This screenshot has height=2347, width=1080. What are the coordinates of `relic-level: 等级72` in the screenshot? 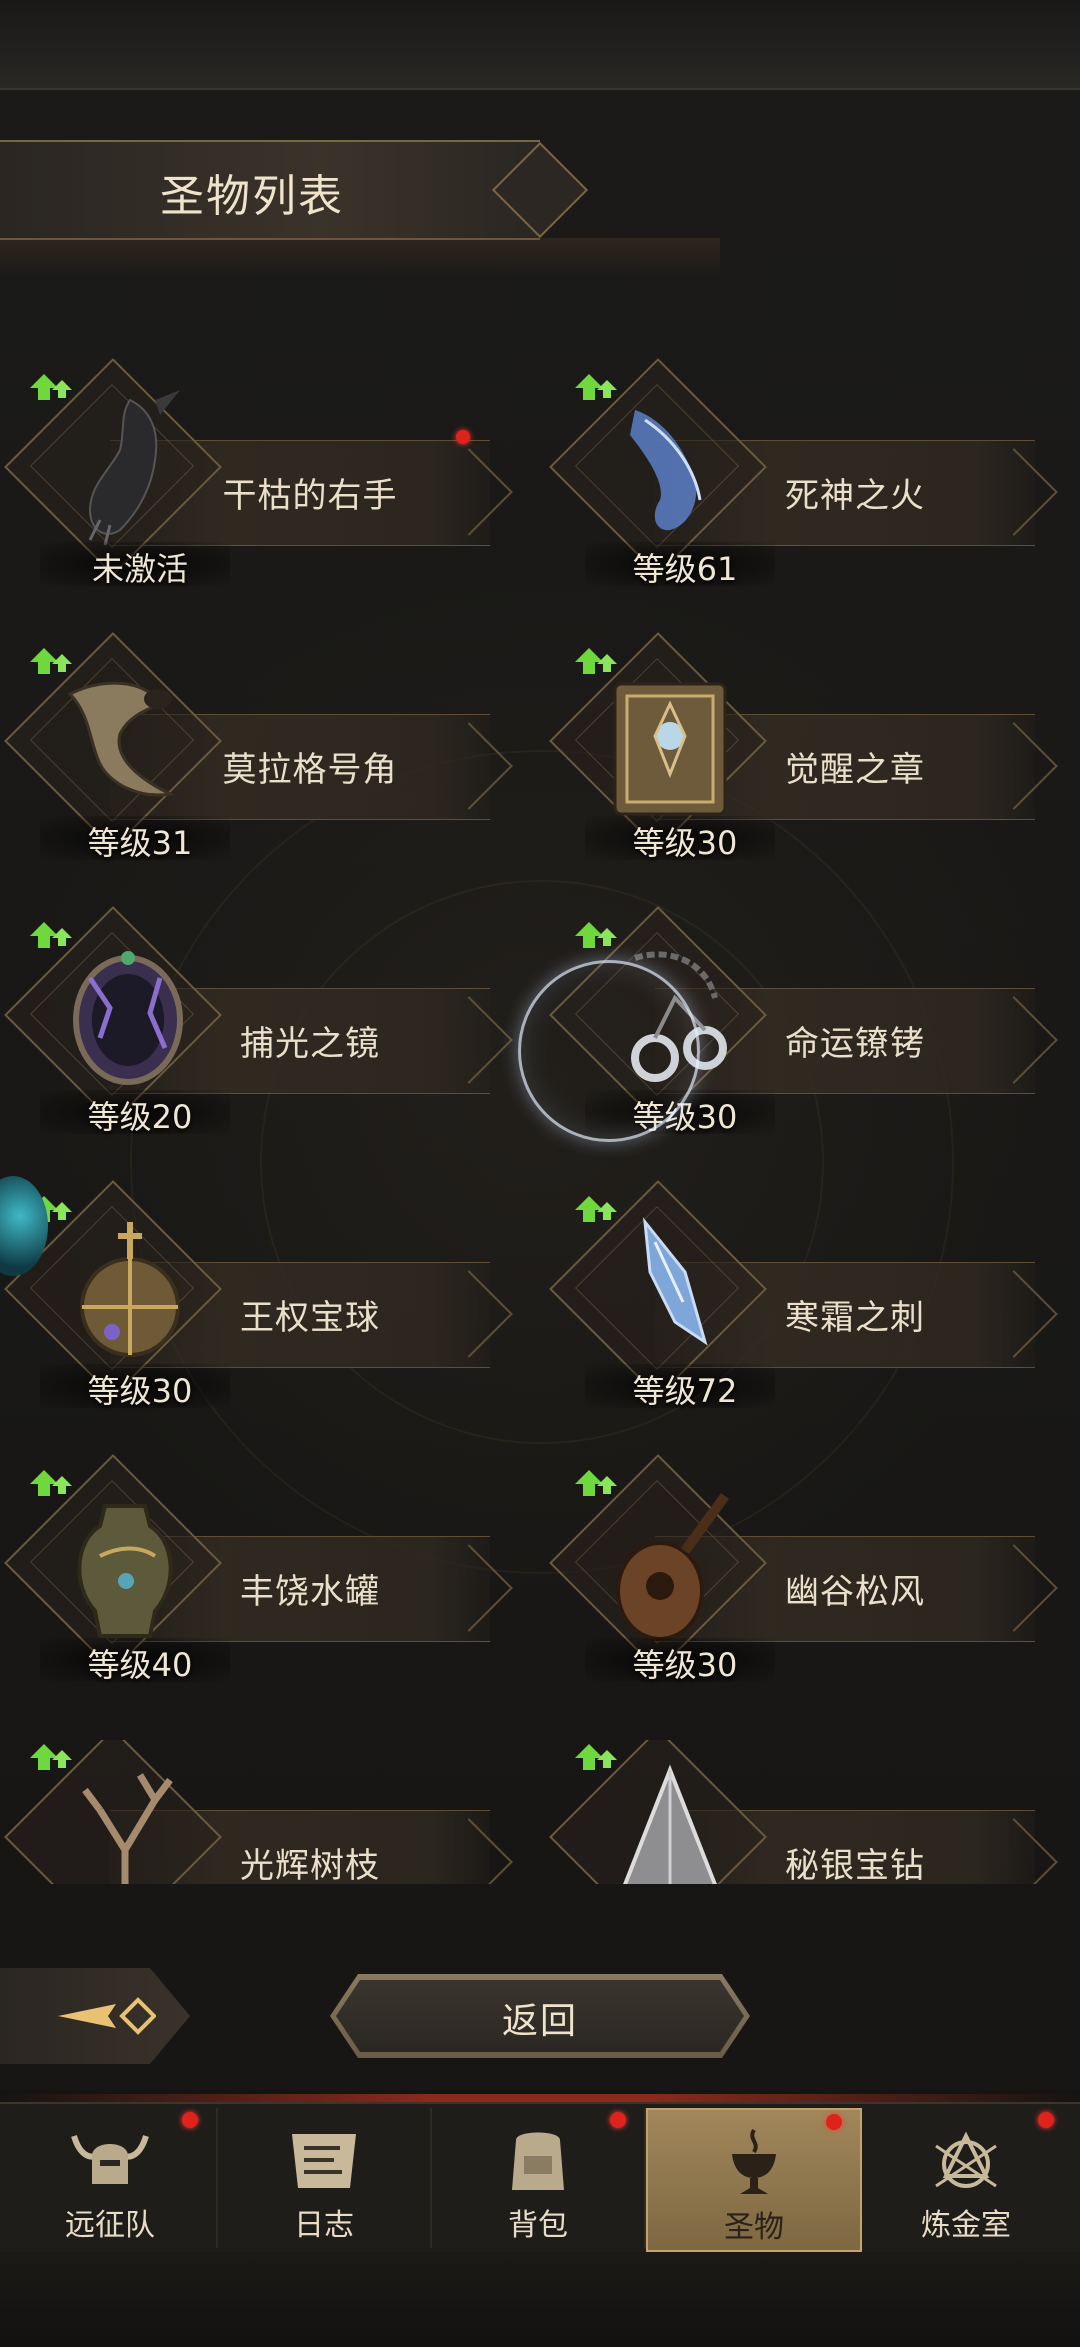 It's located at (685, 1391).